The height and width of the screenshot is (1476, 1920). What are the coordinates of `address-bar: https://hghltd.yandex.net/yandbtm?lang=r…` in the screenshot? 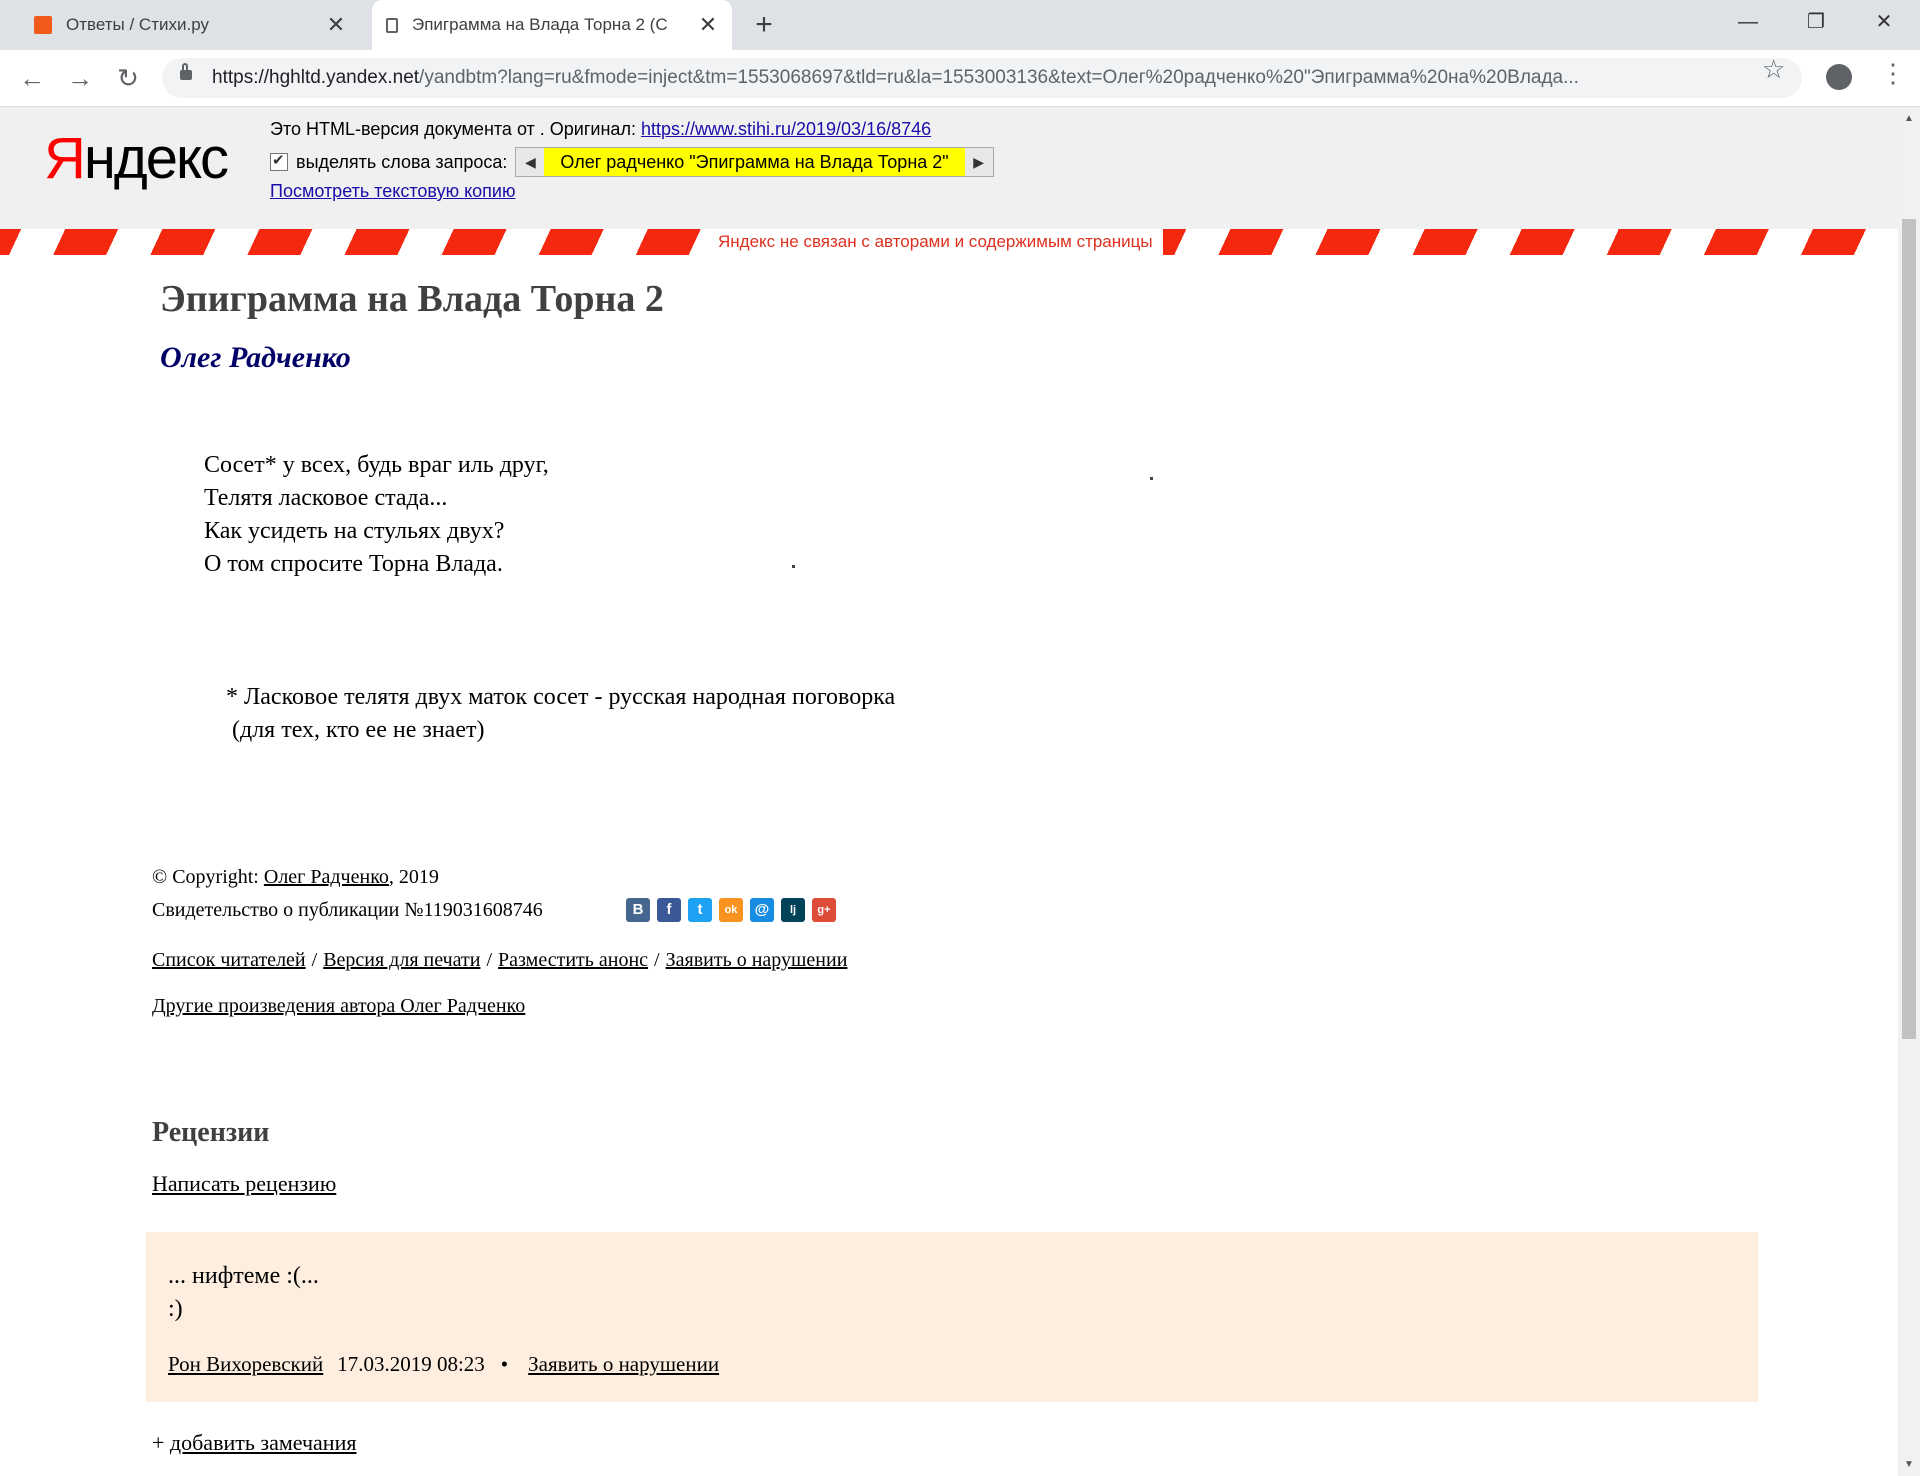 It's located at (982, 78).